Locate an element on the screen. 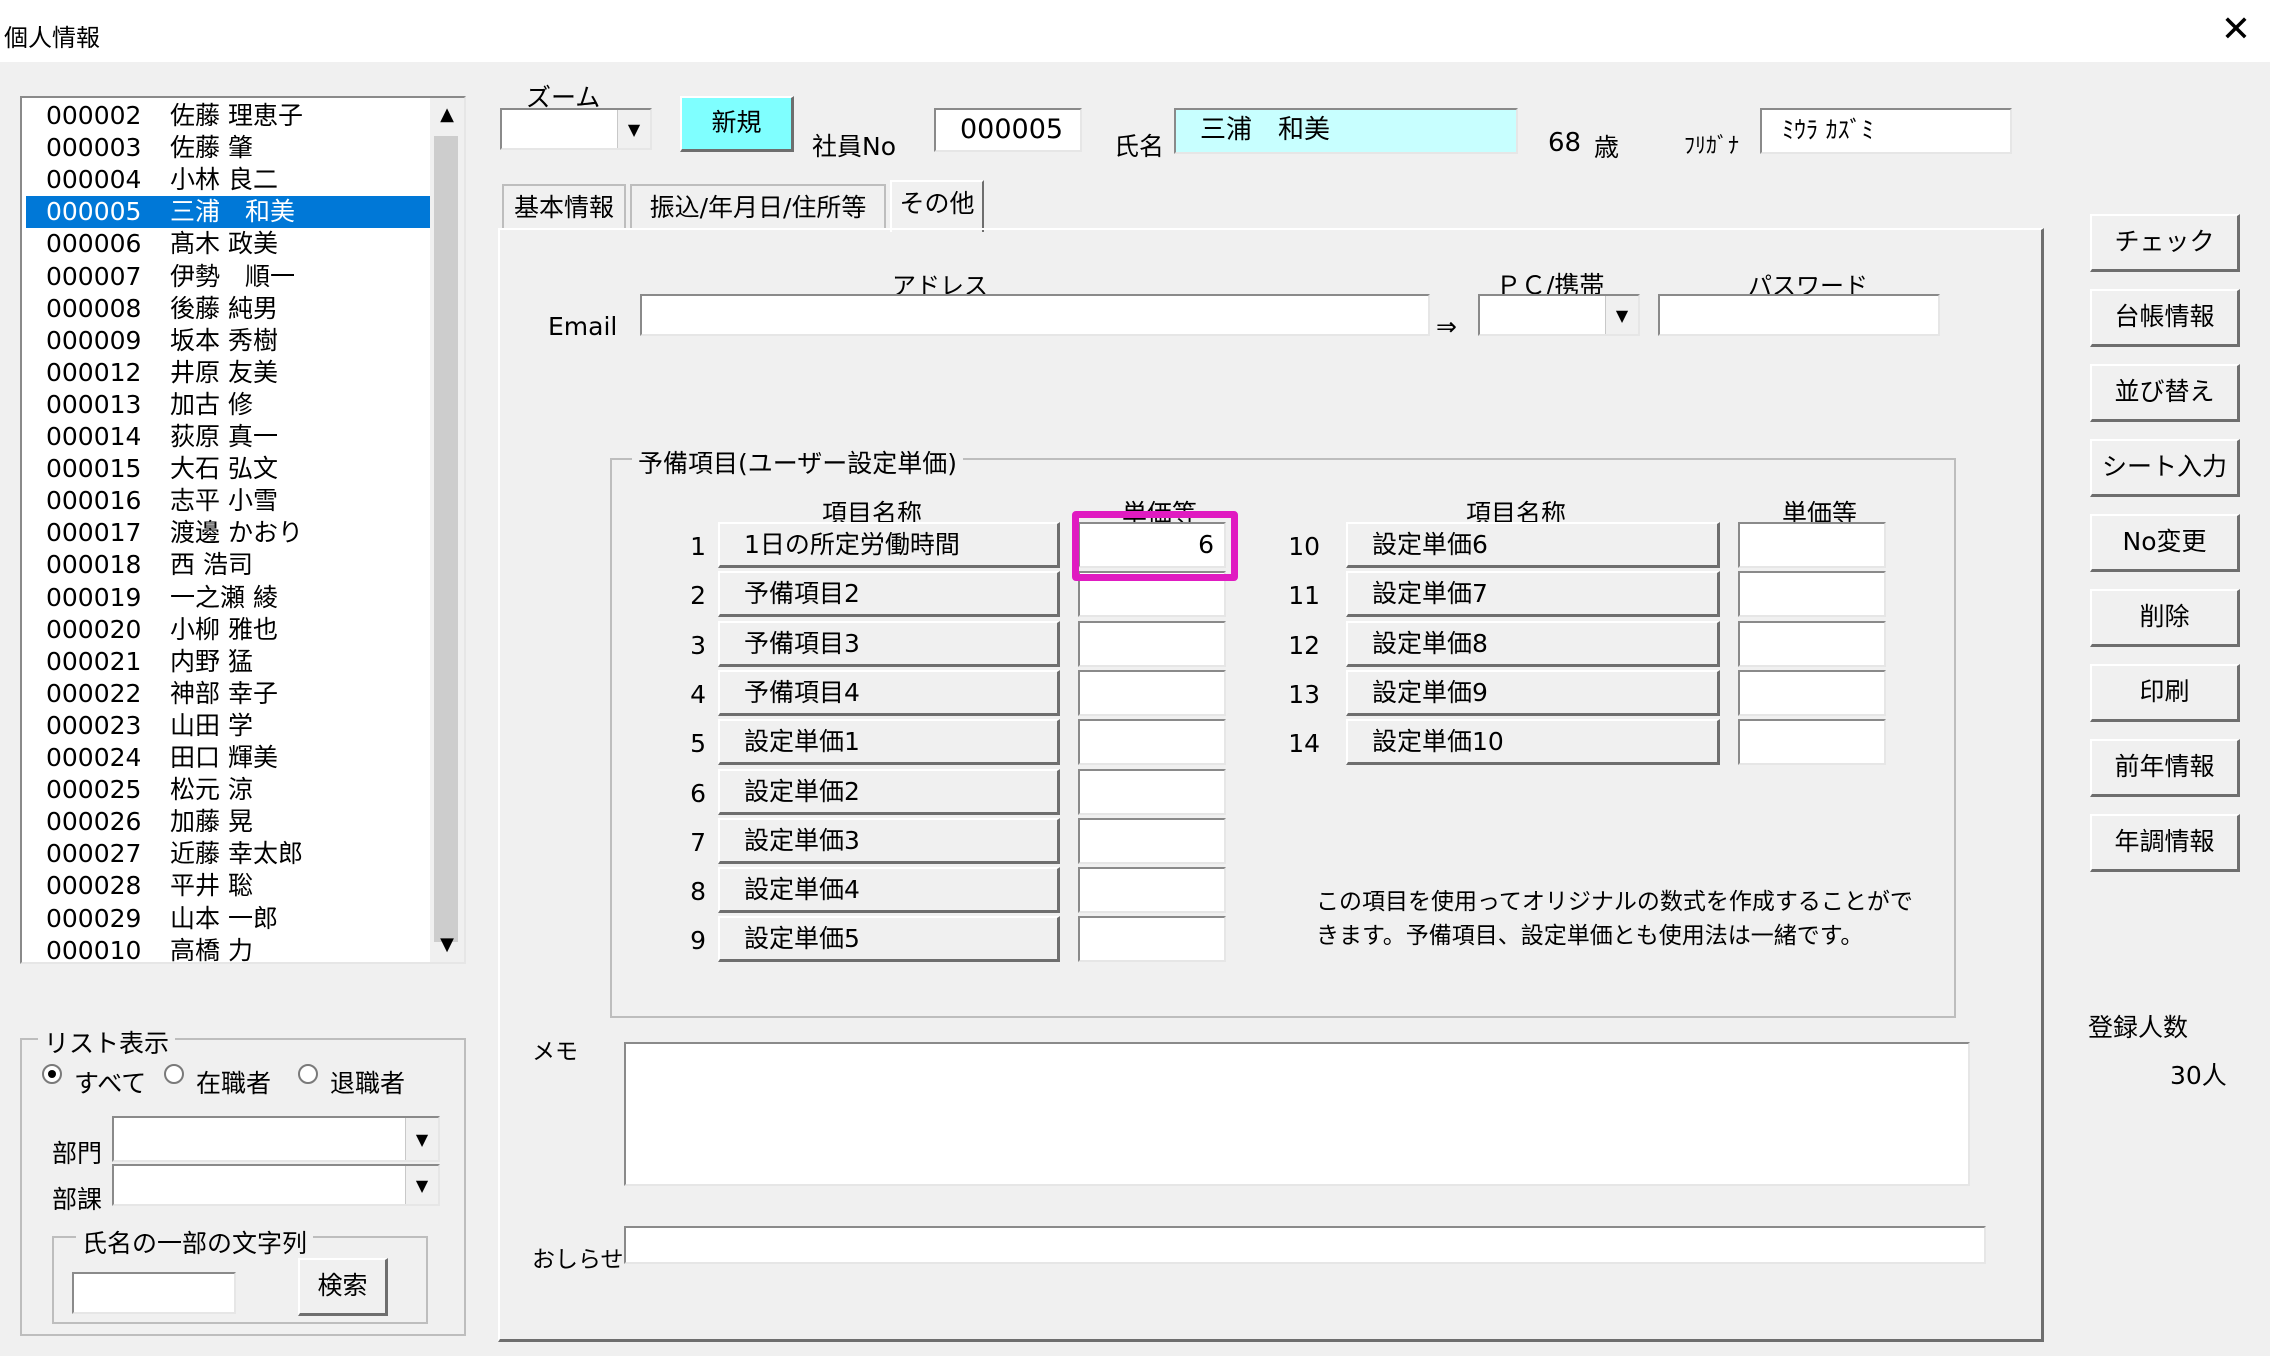 The image size is (2270, 1356). section-select: ▼ is located at coordinates (276, 1185).